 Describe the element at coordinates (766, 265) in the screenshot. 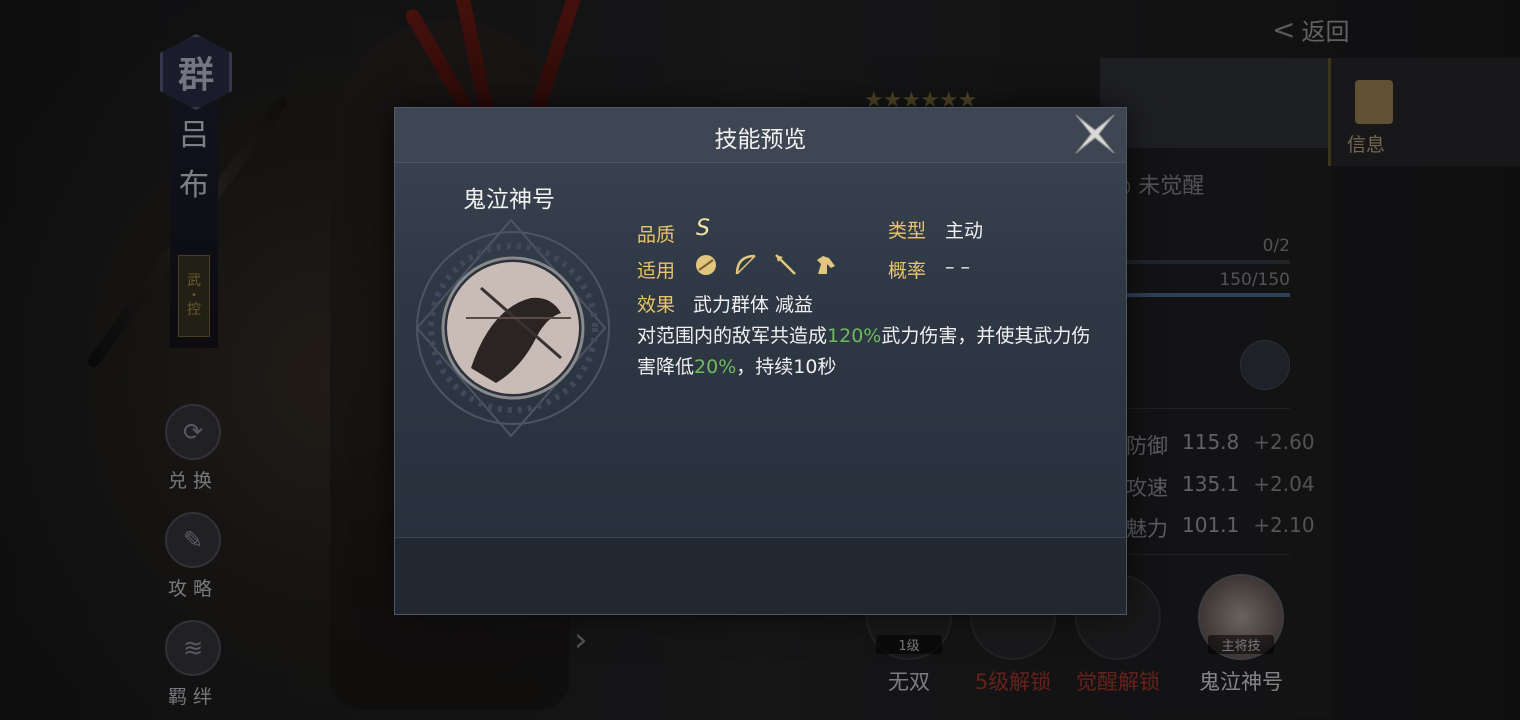

I see `apply-units` at that location.